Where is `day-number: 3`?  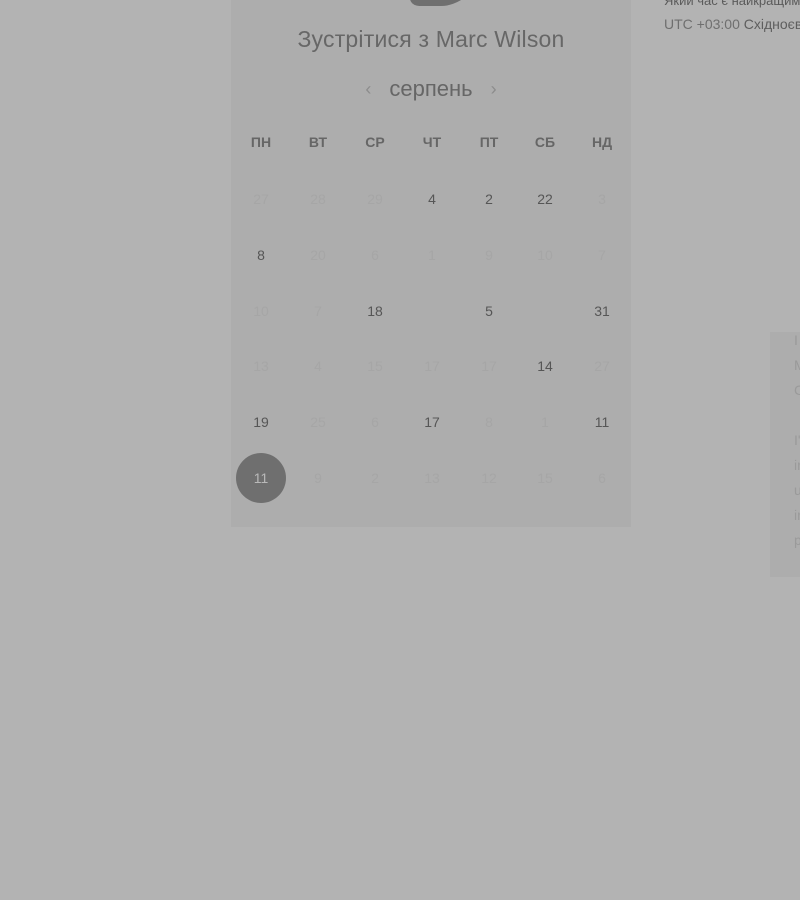
day-number: 3 is located at coordinates (602, 199).